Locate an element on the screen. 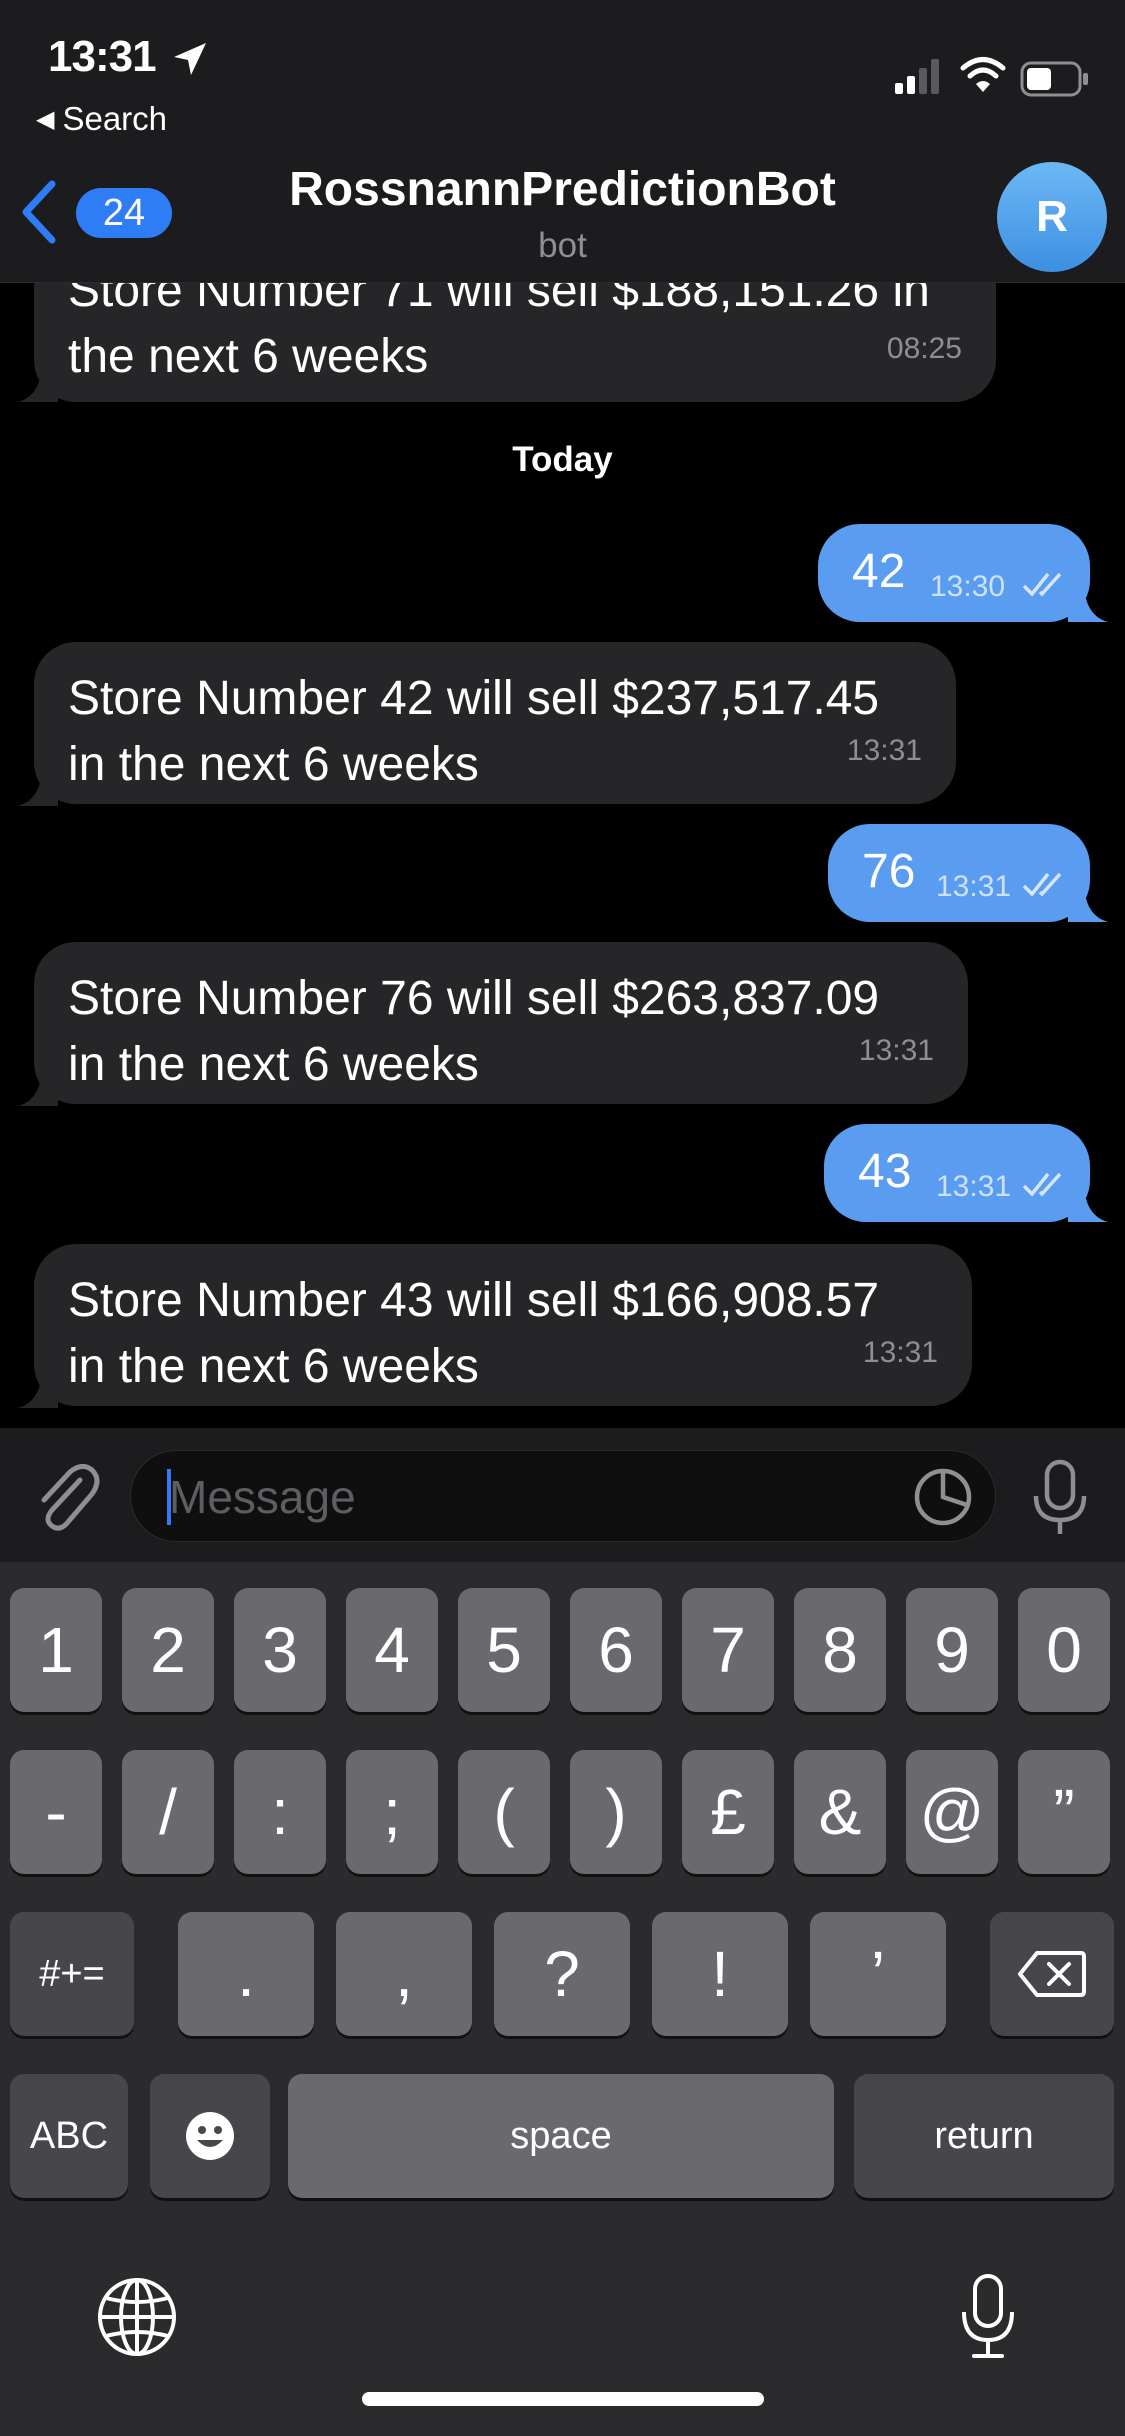 This screenshot has width=1125, height=2436. key-6: 6 is located at coordinates (616, 1650).